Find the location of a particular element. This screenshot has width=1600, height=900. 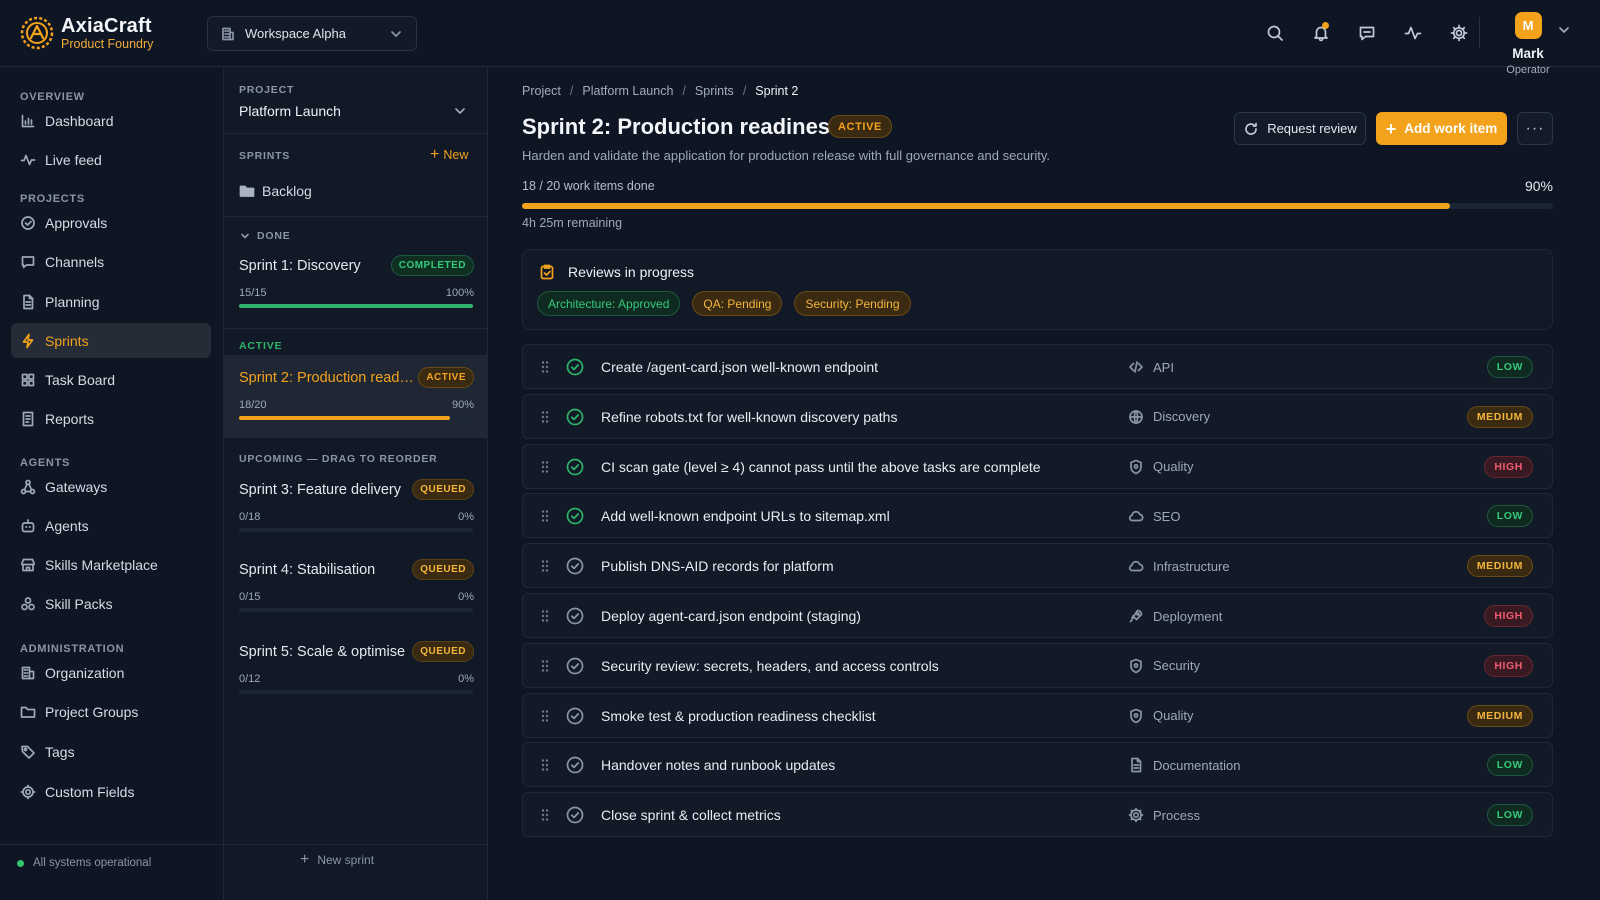

bot-icon is located at coordinates (28, 526).